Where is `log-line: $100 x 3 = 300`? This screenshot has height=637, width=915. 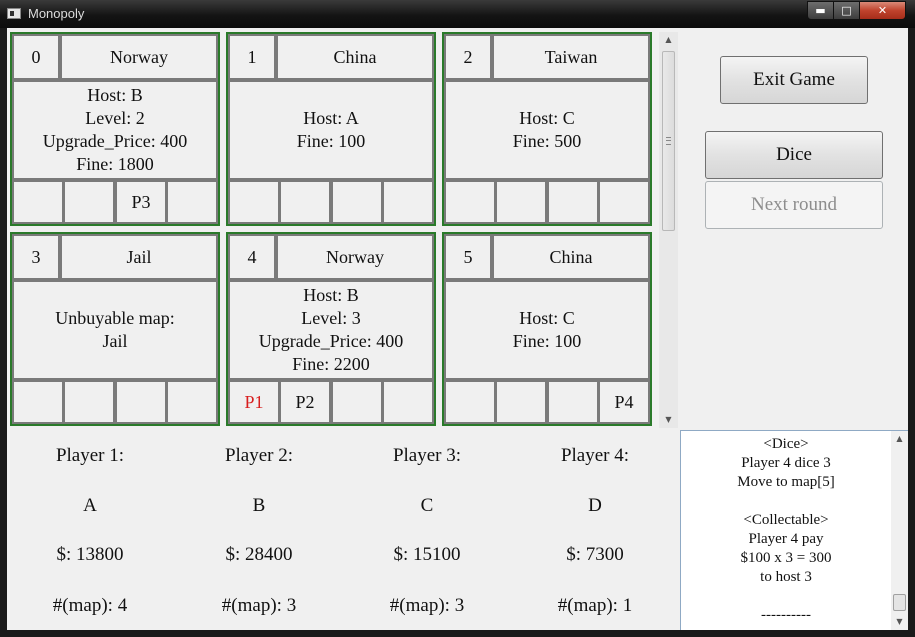 log-line: $100 x 3 = 300 is located at coordinates (786, 558).